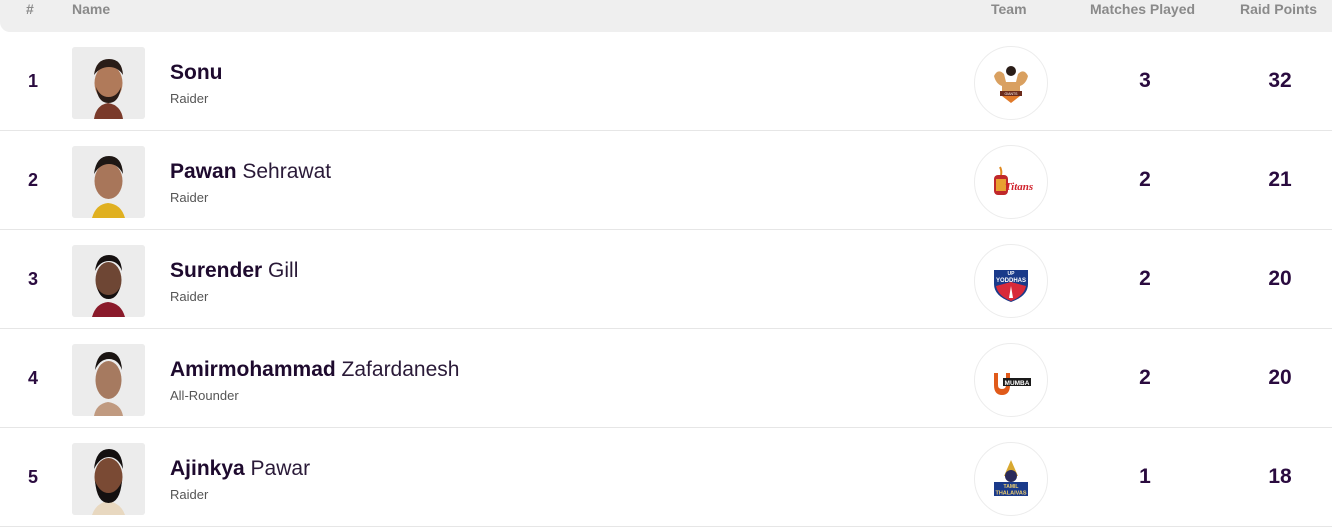 This screenshot has width=1332, height=527. What do you see at coordinates (1009, 9) in the screenshot?
I see `header-team: Team` at bounding box center [1009, 9].